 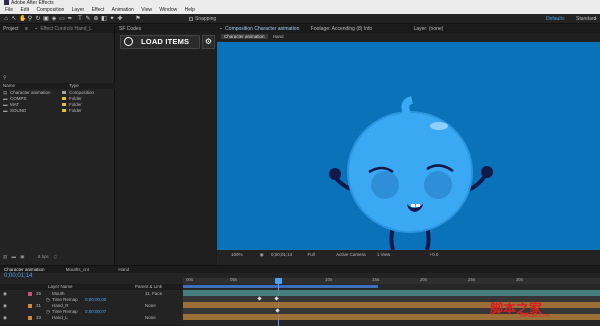 I want to click on workspace-more: », so click(x=595, y=19).